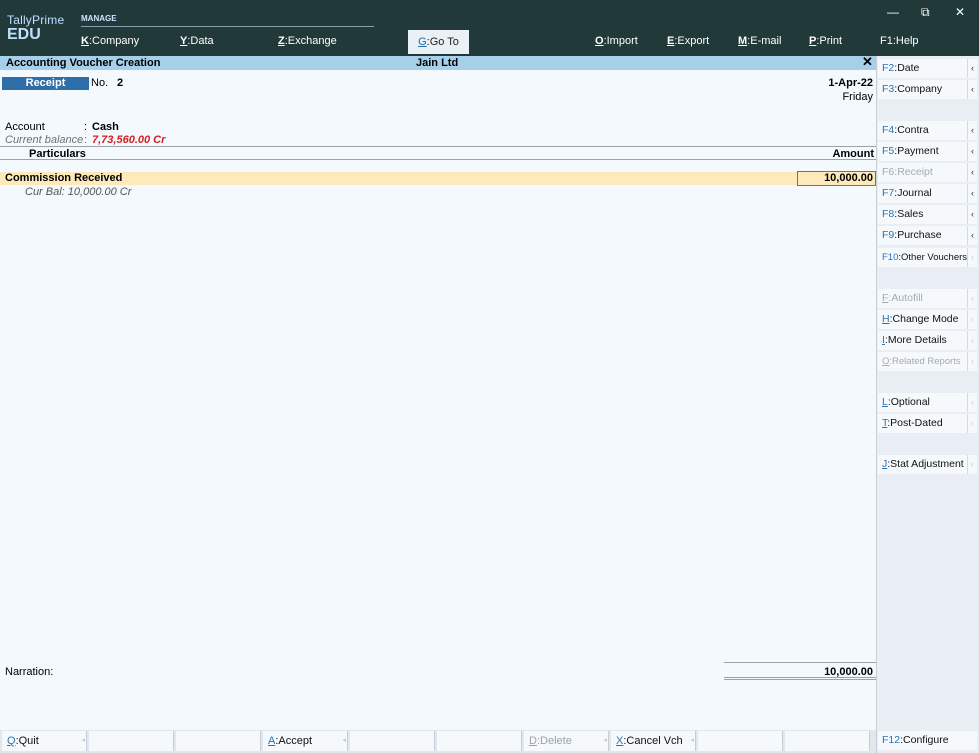 The image size is (979, 753). What do you see at coordinates (29, 672) in the screenshot?
I see `narration-label: Narration:` at bounding box center [29, 672].